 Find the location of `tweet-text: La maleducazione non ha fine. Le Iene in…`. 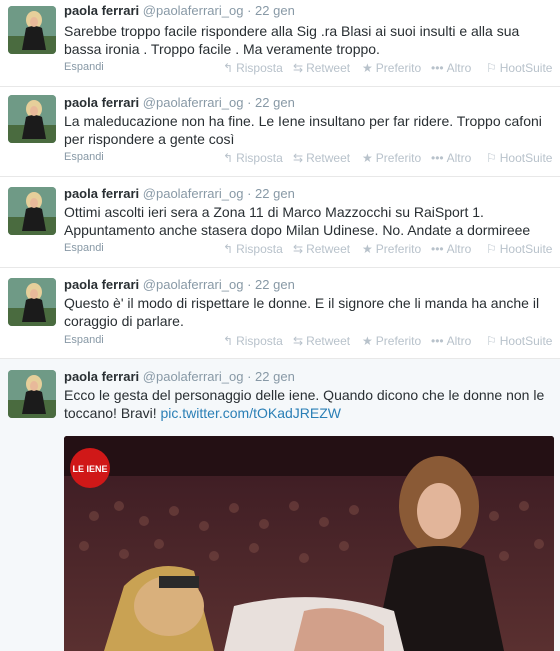

tweet-text: La maleducazione non ha fine. Le Iene in… is located at coordinates (303, 130).